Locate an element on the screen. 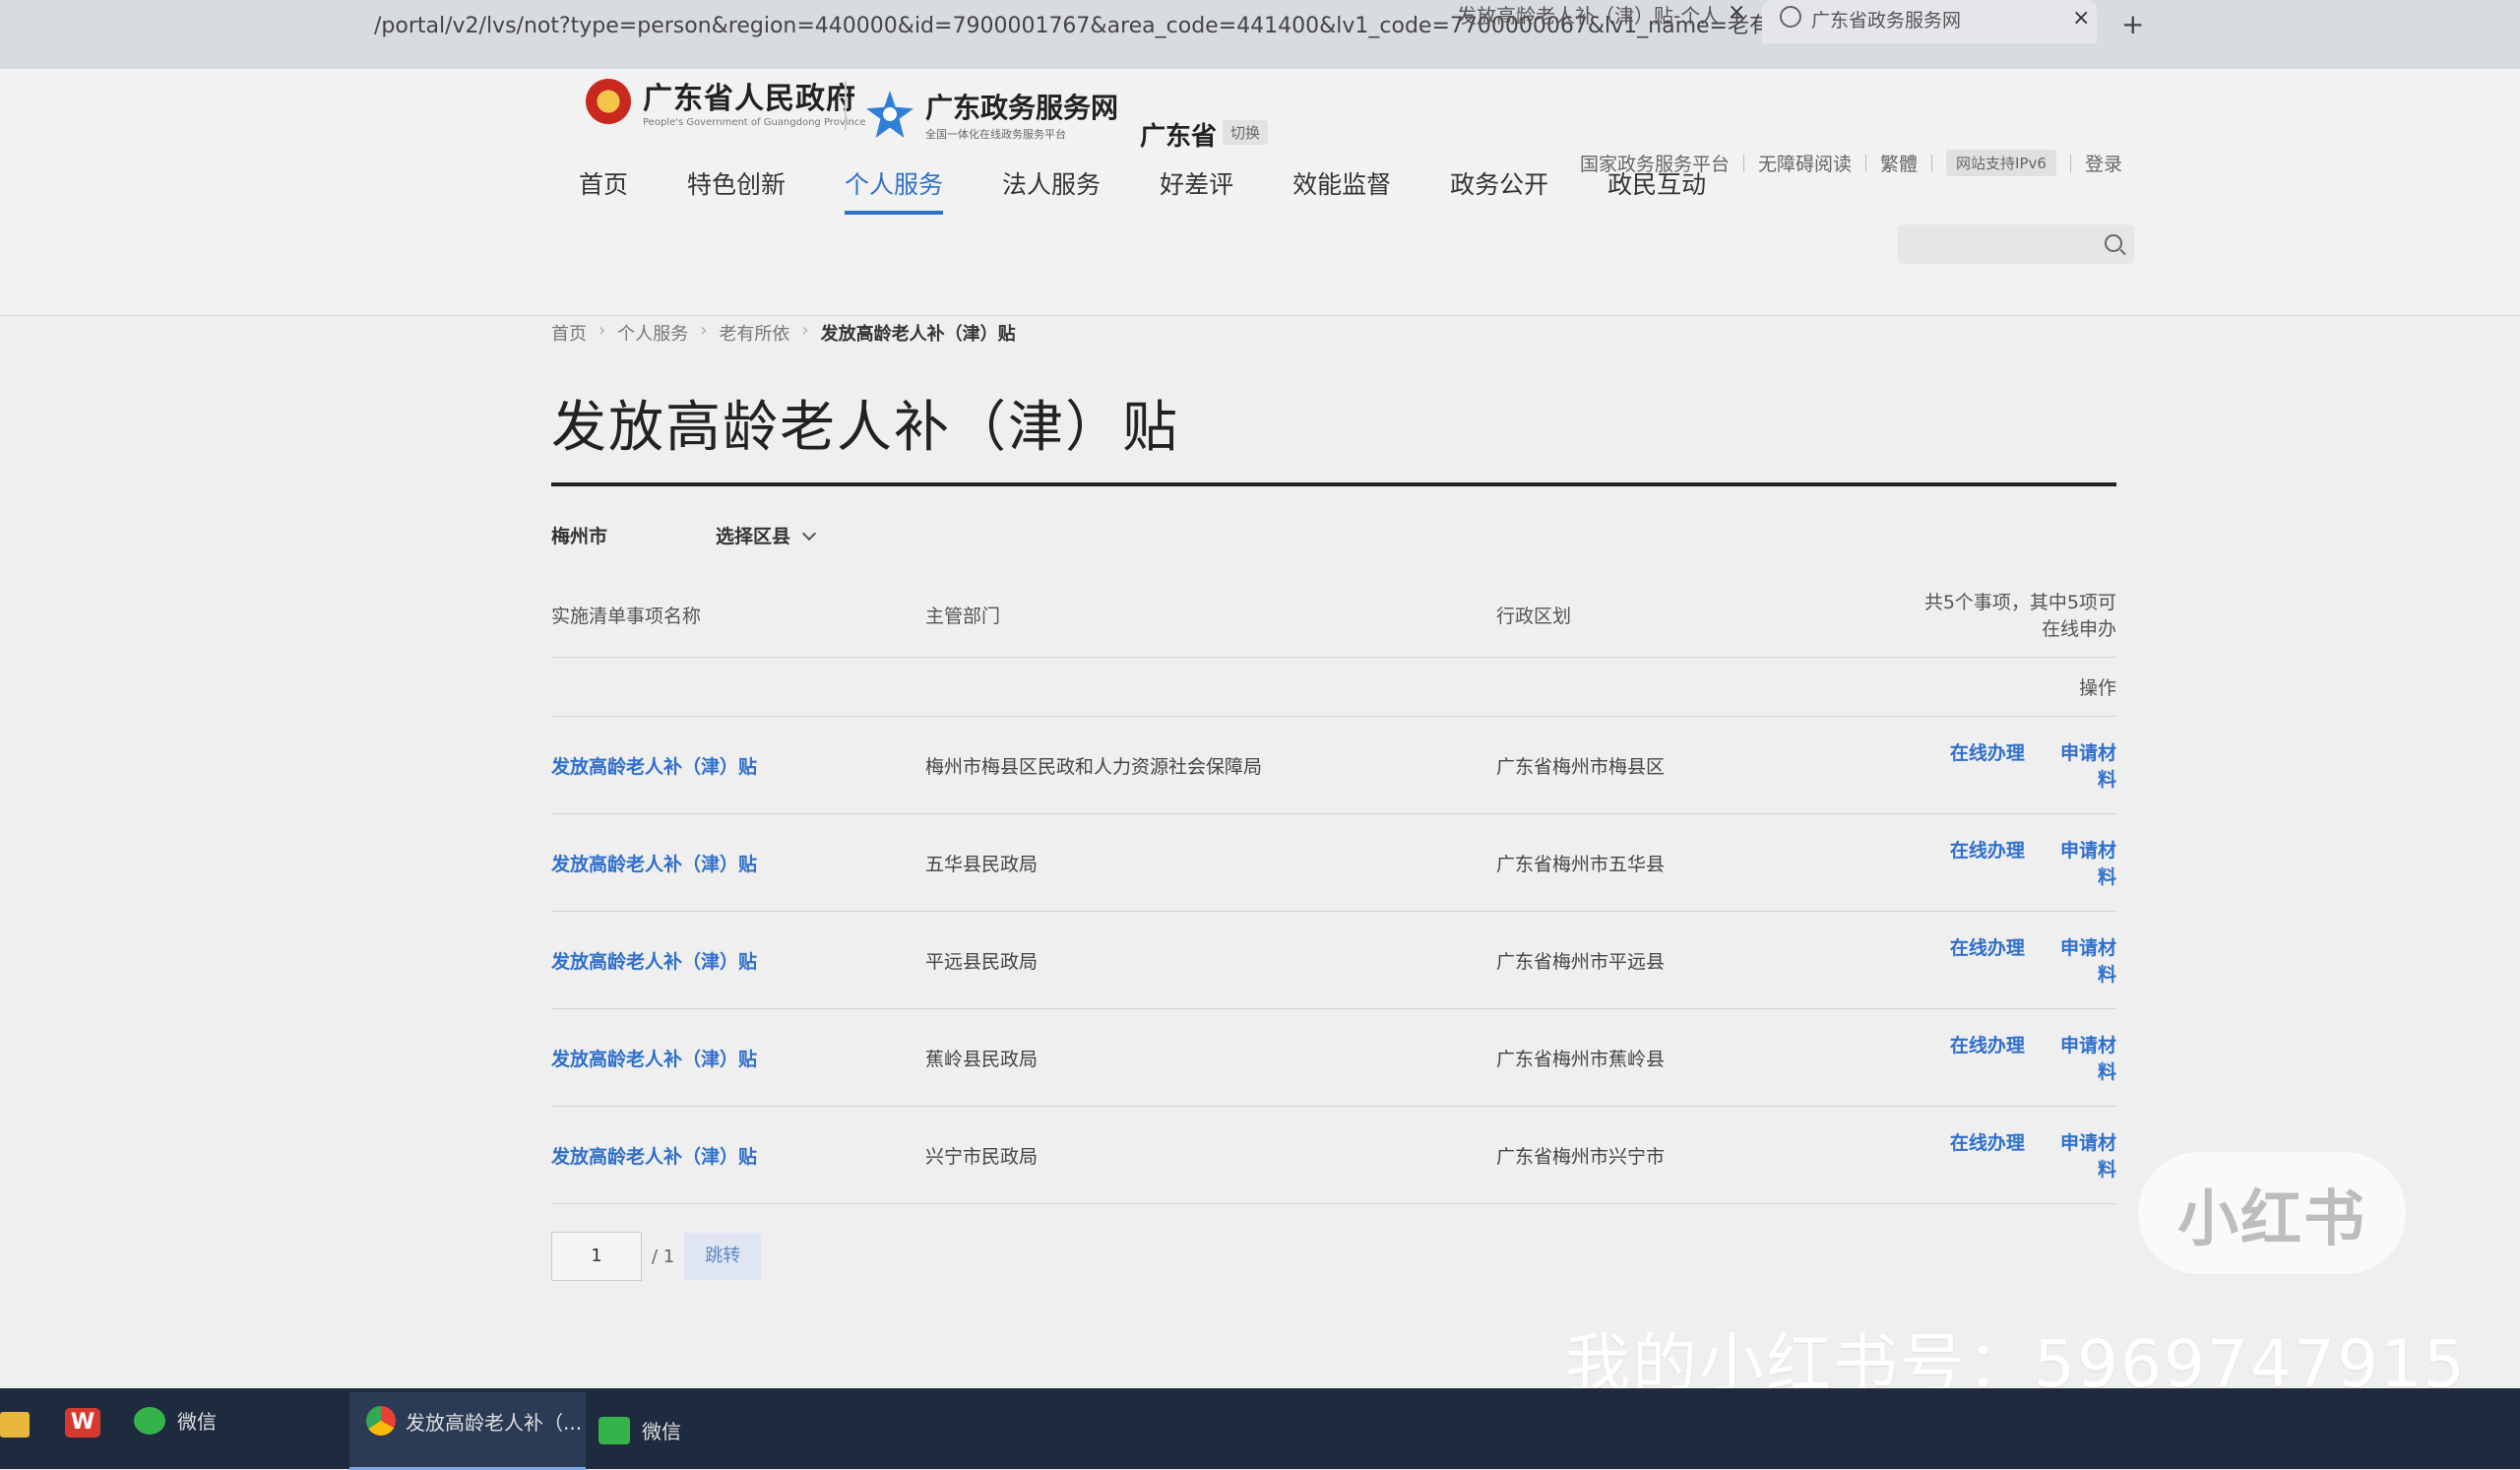 The image size is (2520, 1470). col-dept: 主管部门 is located at coordinates (1210, 615).